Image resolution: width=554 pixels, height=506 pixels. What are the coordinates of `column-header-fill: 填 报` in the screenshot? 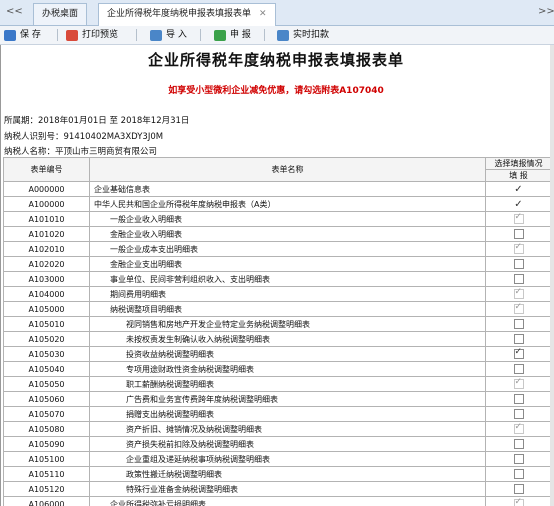 It's located at (518, 175).